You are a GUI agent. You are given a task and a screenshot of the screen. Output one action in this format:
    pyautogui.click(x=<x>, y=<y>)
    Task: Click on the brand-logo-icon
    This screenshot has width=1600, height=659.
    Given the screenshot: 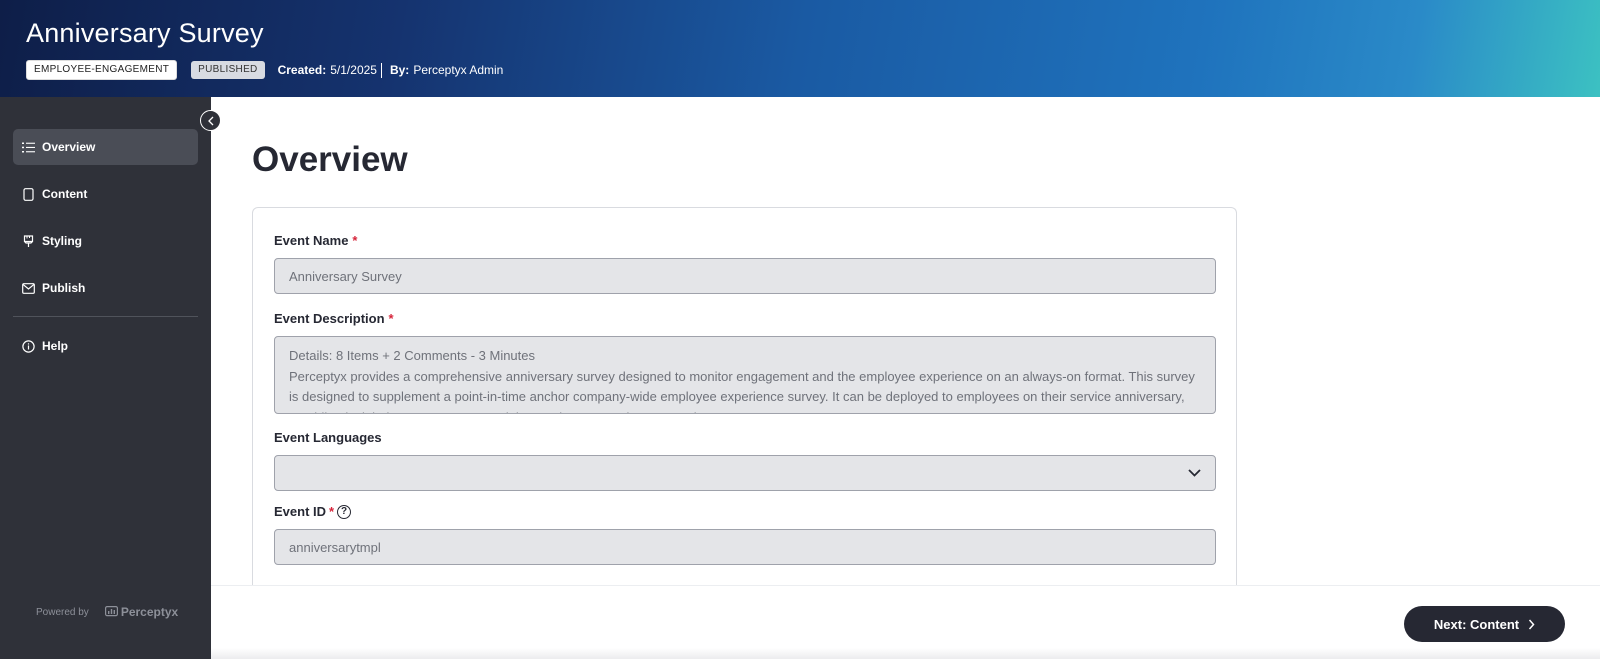 What is the action you would take?
    pyautogui.click(x=111, y=611)
    